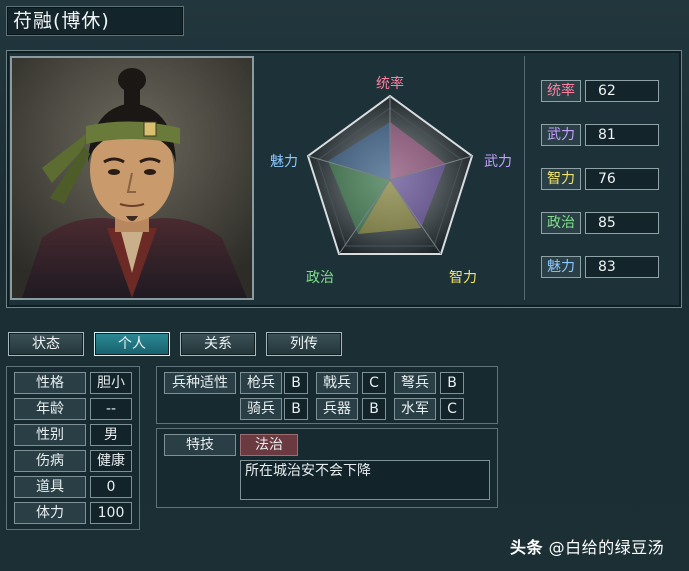 This screenshot has width=689, height=571. I want to click on stat-label: 武力, so click(561, 135).